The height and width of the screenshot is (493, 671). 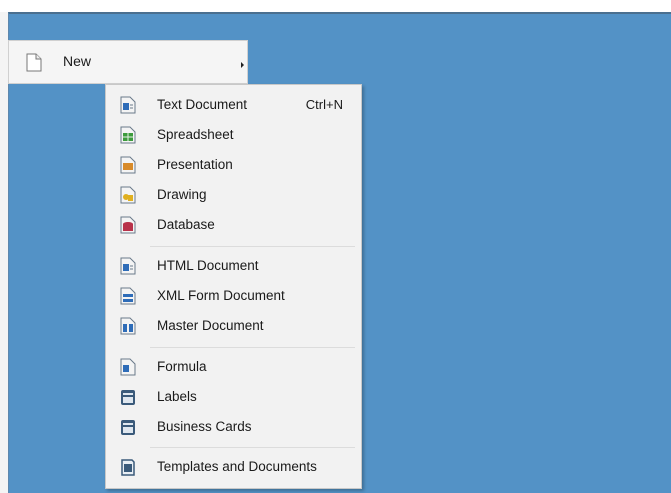 What do you see at coordinates (34, 62) in the screenshot?
I see `new-document-icon` at bounding box center [34, 62].